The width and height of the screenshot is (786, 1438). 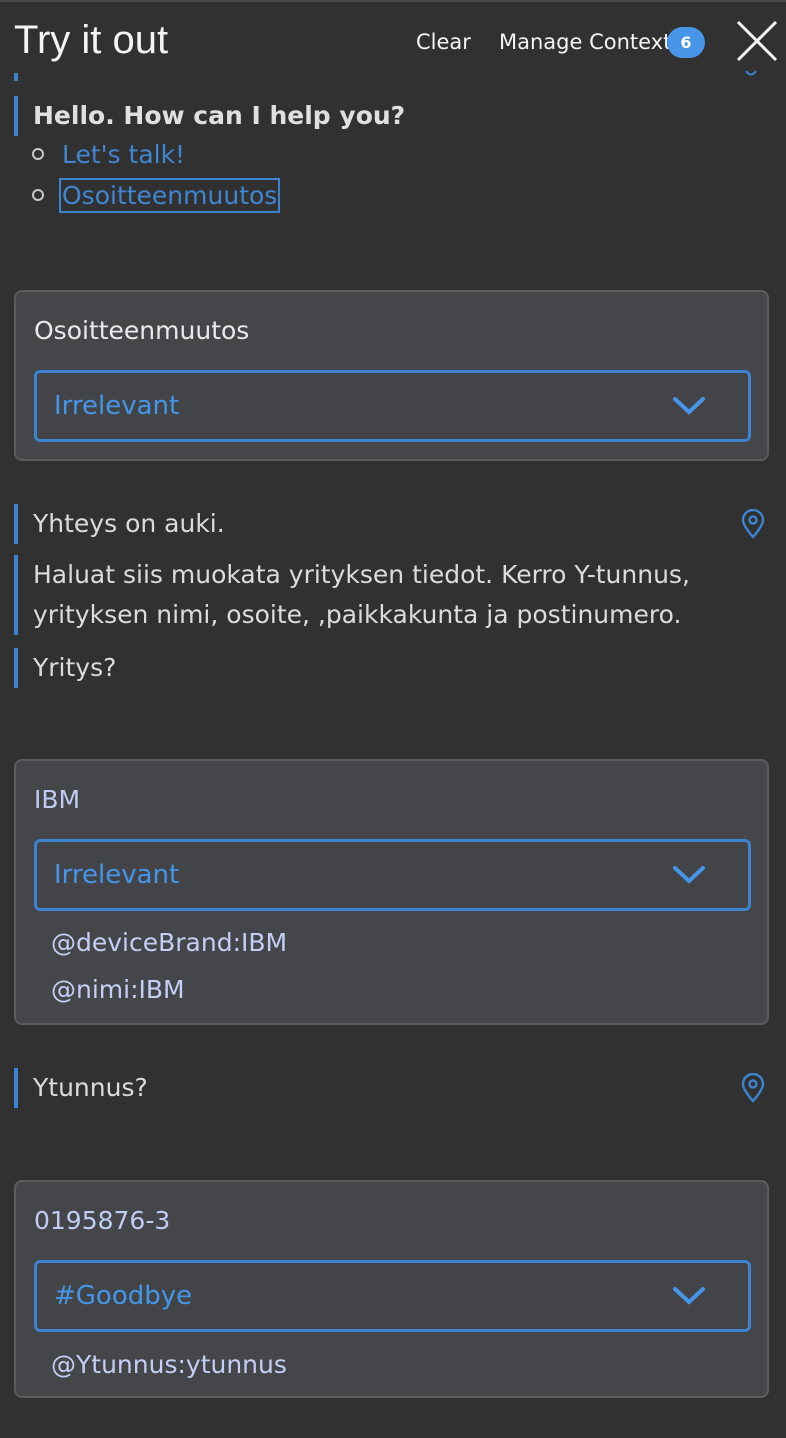 I want to click on user-message-card: Osoitteenmuutos Irrelevant, so click(x=391, y=375).